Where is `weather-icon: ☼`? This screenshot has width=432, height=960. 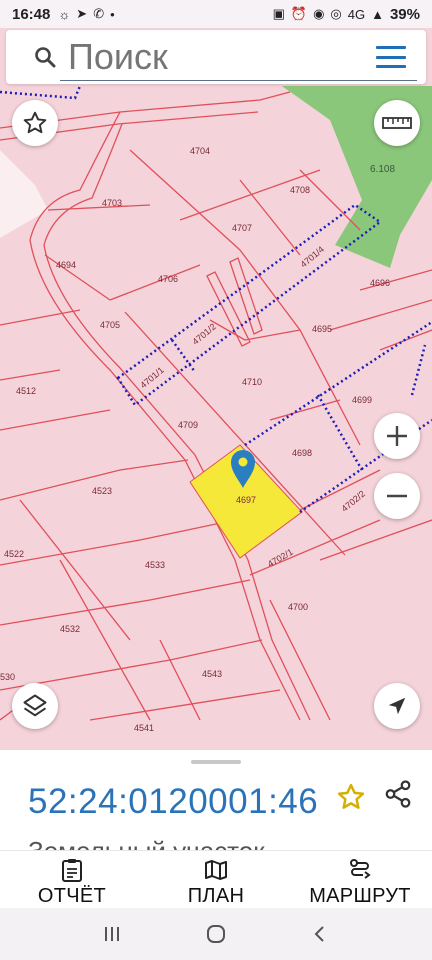 weather-icon: ☼ is located at coordinates (64, 14).